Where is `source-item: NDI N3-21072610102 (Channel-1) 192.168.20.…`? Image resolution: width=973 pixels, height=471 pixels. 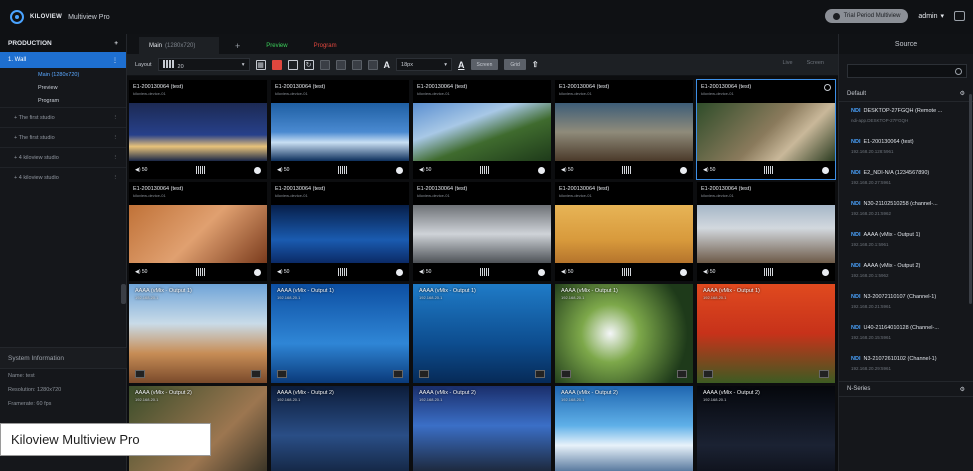 source-item: NDI N3-21072610102 (Channel-1) 192.168.20.… is located at coordinates (906, 365).